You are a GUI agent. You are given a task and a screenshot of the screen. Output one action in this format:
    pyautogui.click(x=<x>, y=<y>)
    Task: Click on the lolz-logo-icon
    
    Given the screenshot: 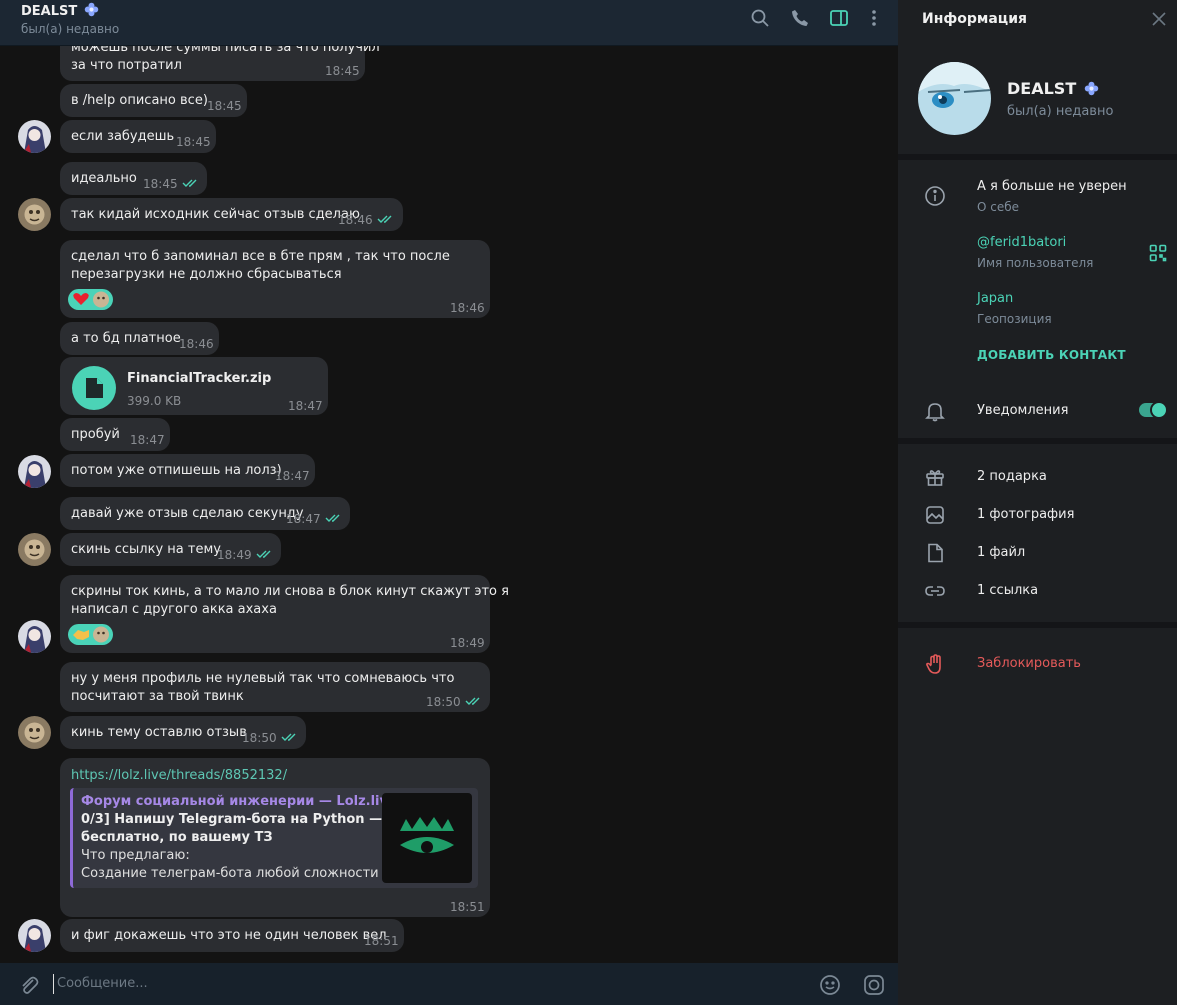 What is the action you would take?
    pyautogui.click(x=427, y=835)
    